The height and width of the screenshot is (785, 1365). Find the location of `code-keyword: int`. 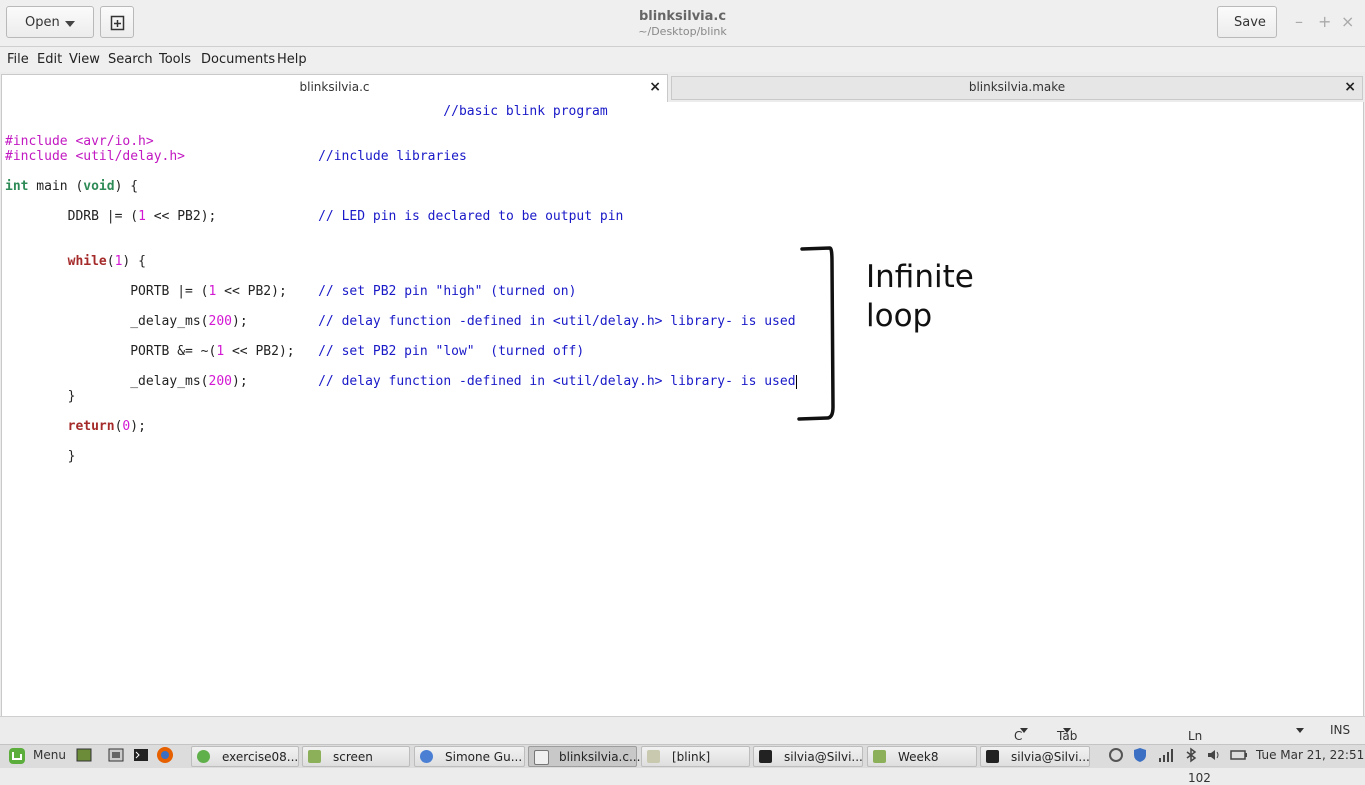

code-keyword: int is located at coordinates (17, 186).